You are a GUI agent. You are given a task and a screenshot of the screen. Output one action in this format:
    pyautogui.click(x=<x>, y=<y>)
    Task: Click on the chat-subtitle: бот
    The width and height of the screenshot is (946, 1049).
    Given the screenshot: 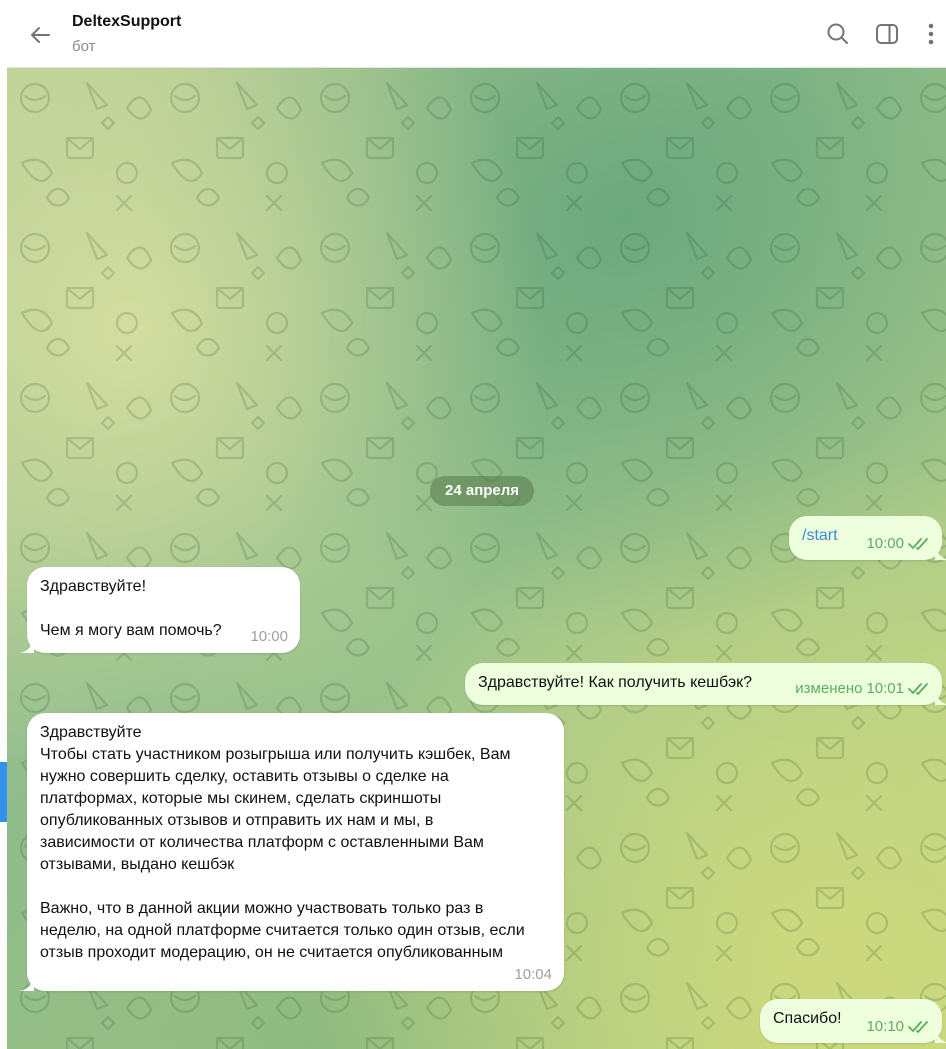 What is the action you would take?
    pyautogui.click(x=84, y=46)
    